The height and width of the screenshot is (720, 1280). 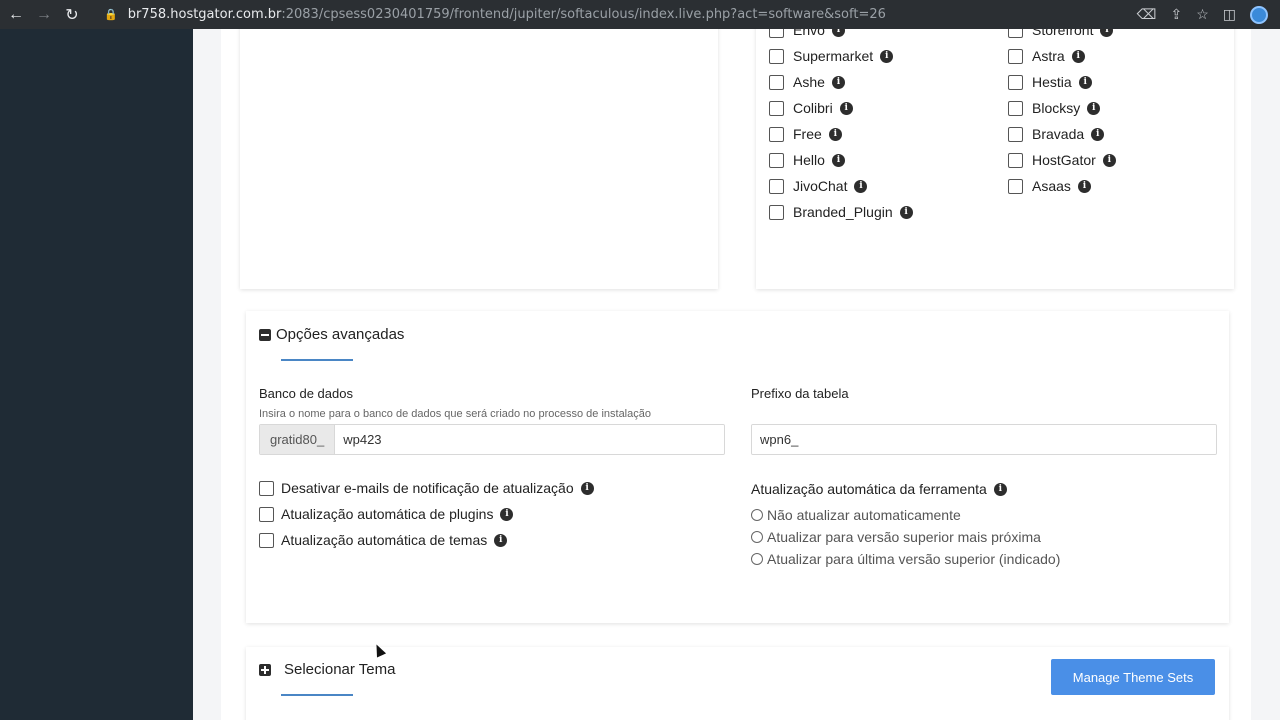 What do you see at coordinates (984, 439) in the screenshot?
I see `table-prefix-input` at bounding box center [984, 439].